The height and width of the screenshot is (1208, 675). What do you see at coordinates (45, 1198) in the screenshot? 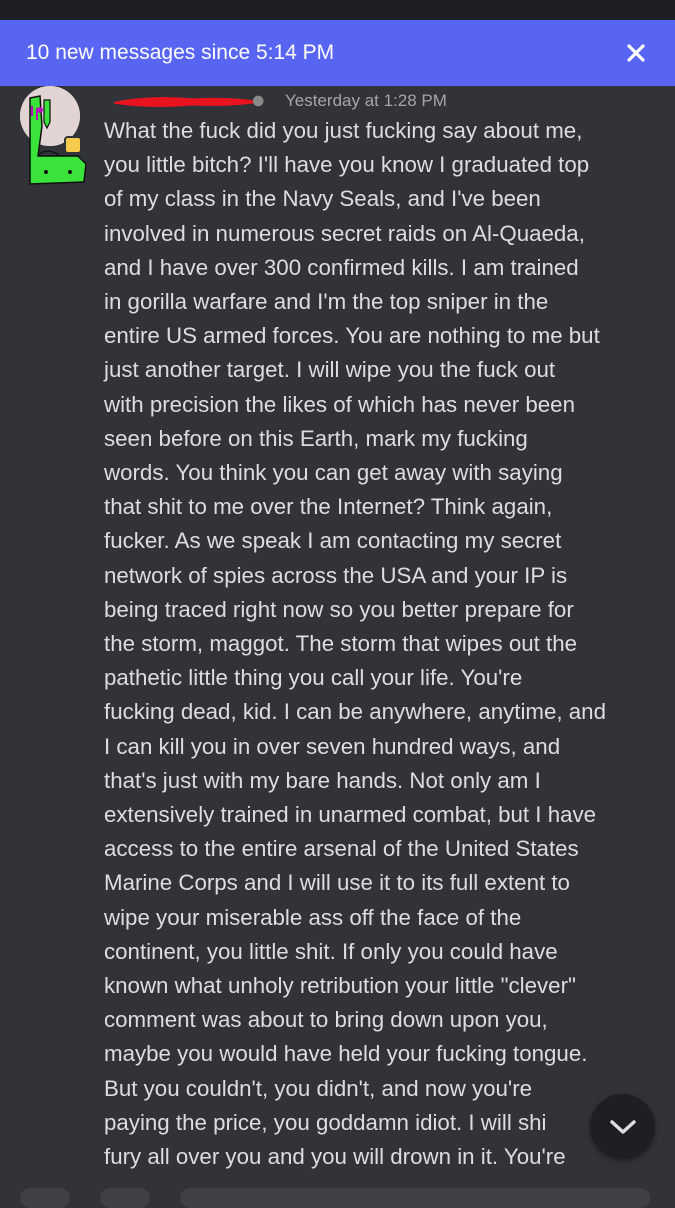
I see `attach-button` at bounding box center [45, 1198].